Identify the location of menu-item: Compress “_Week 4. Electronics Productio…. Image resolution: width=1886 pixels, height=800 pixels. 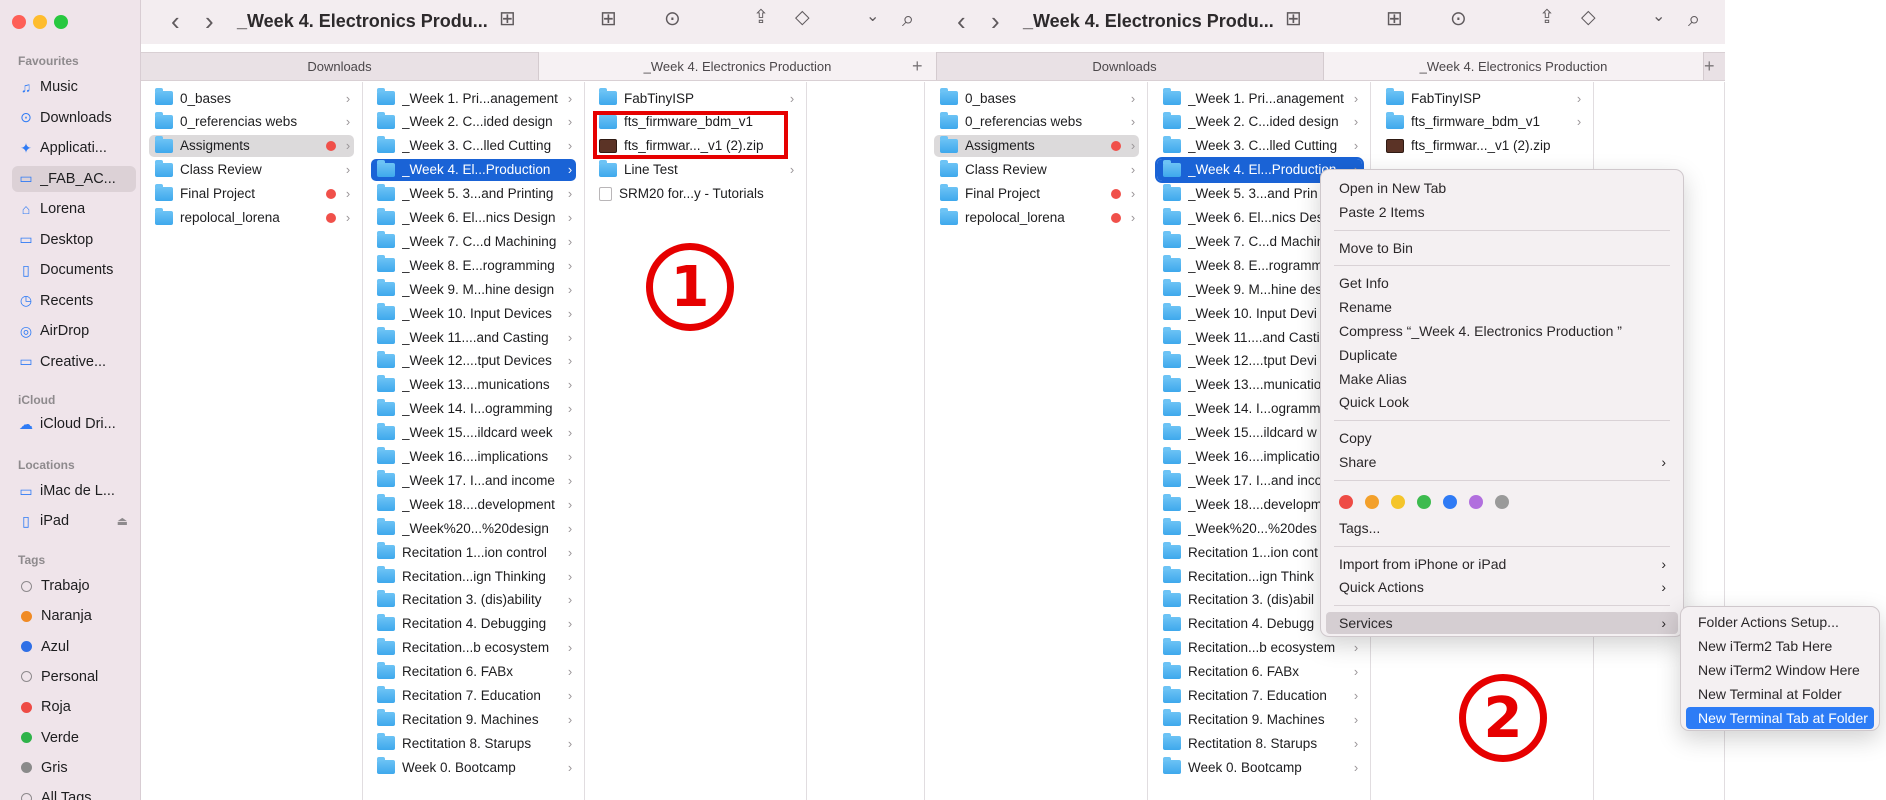
(1502, 331).